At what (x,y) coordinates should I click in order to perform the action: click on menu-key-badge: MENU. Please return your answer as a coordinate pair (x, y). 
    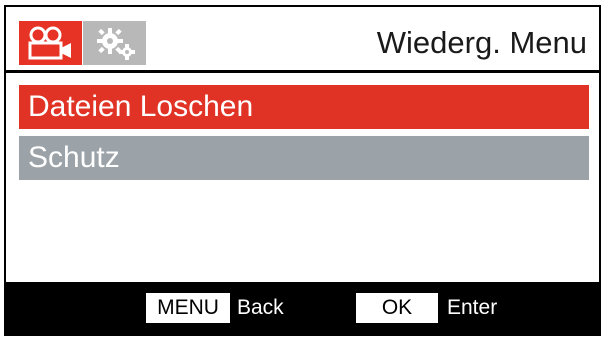
    Looking at the image, I should click on (188, 308).